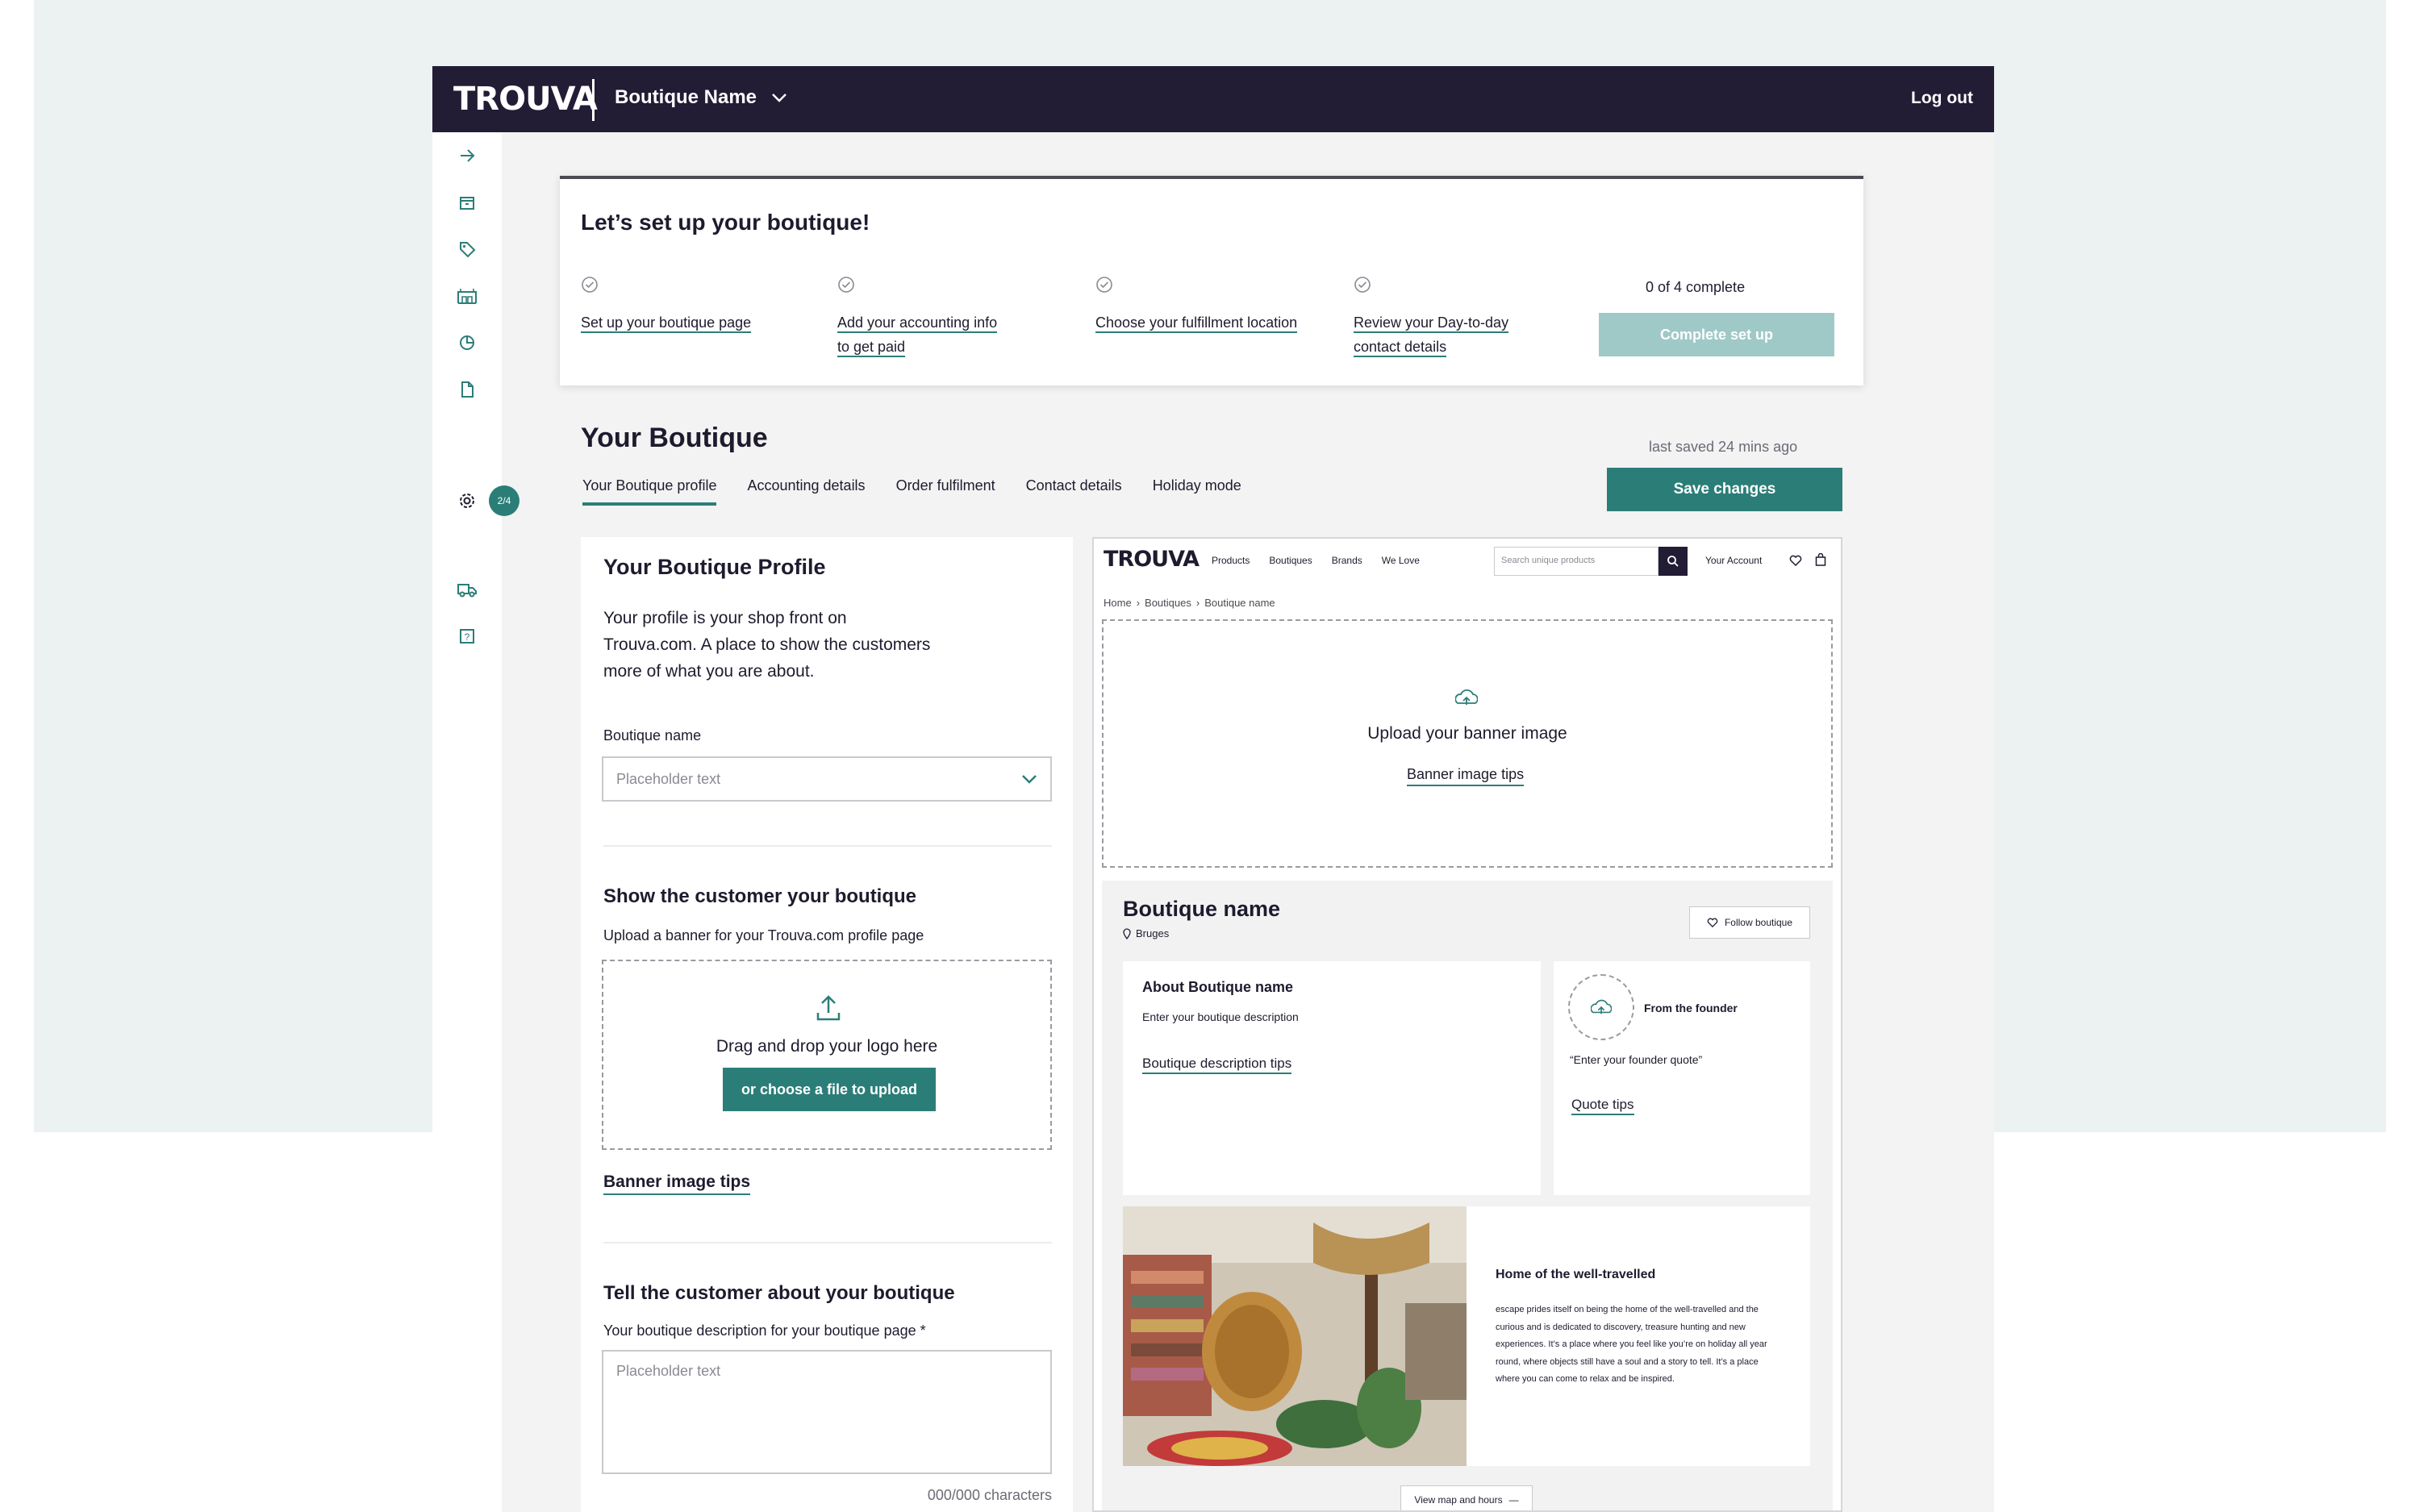 This screenshot has width=2420, height=1512. I want to click on dropzone-text: Drag and drop your logo here, so click(827, 1046).